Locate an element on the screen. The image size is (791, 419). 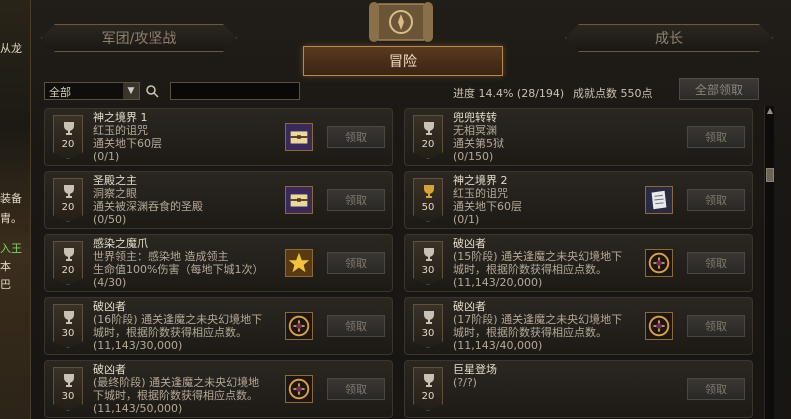
achievement-card: 20 神之境界 1 红玉的诅咒 通关地下60层 (0/1) 领取 is located at coordinates (218, 137).